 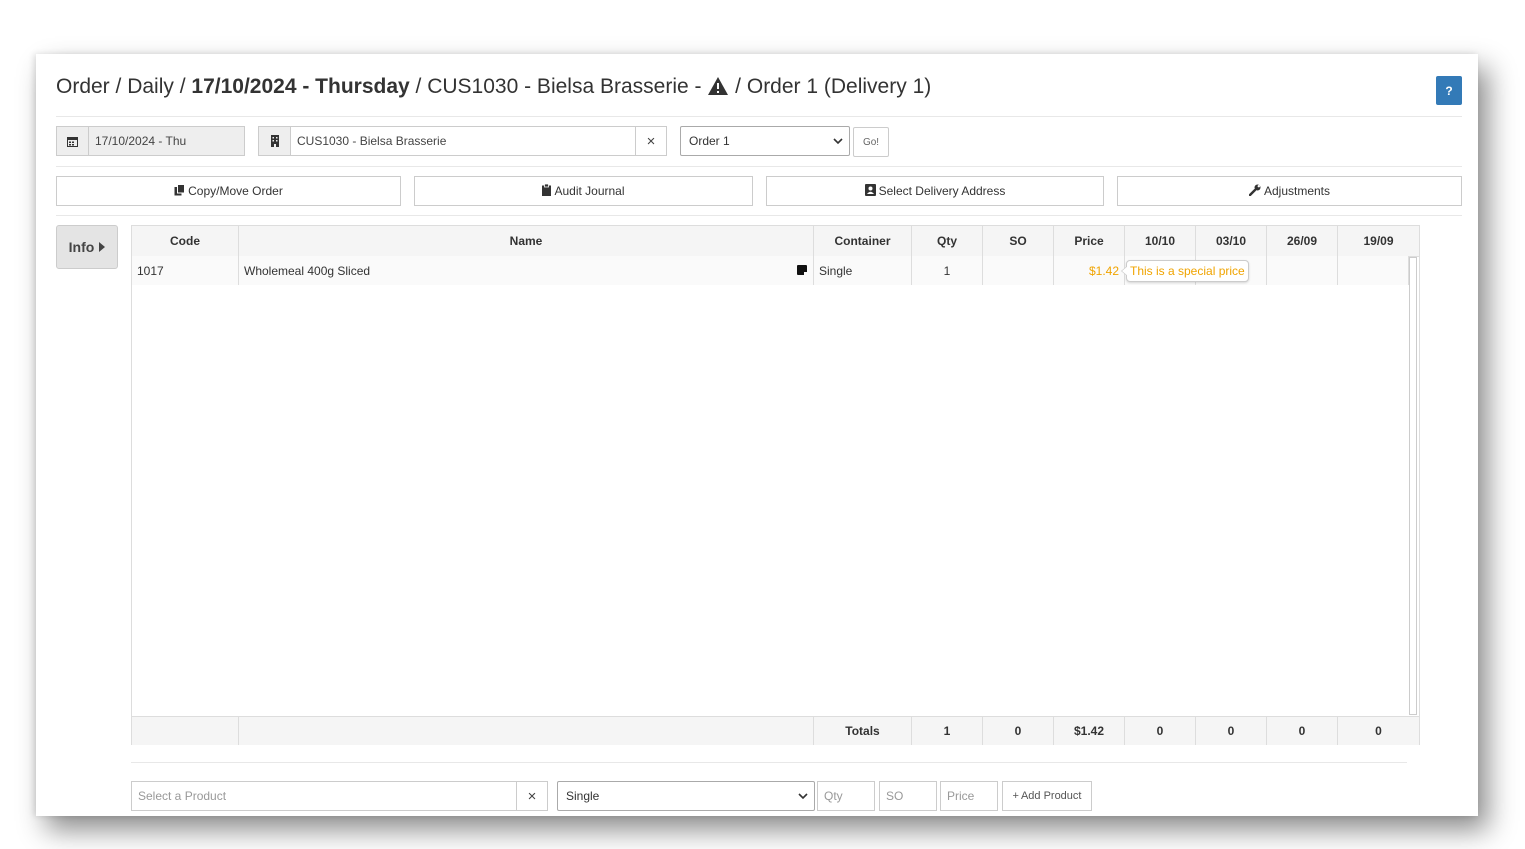 What do you see at coordinates (1297, 191) in the screenshot?
I see `adjustments-label: Adjustments` at bounding box center [1297, 191].